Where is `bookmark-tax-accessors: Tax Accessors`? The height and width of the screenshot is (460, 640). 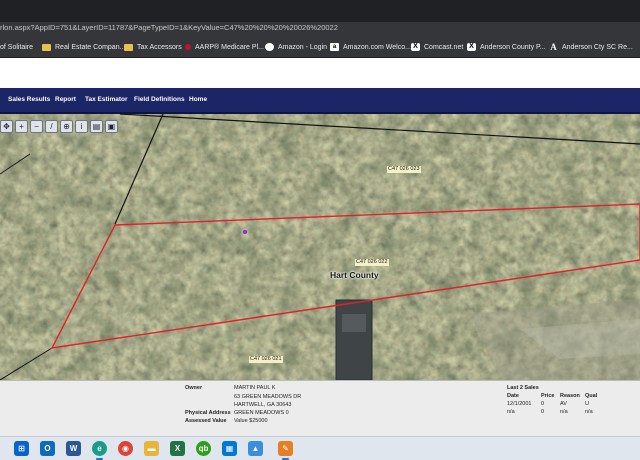 bookmark-tax-accessors: Tax Accessors is located at coordinates (153, 47).